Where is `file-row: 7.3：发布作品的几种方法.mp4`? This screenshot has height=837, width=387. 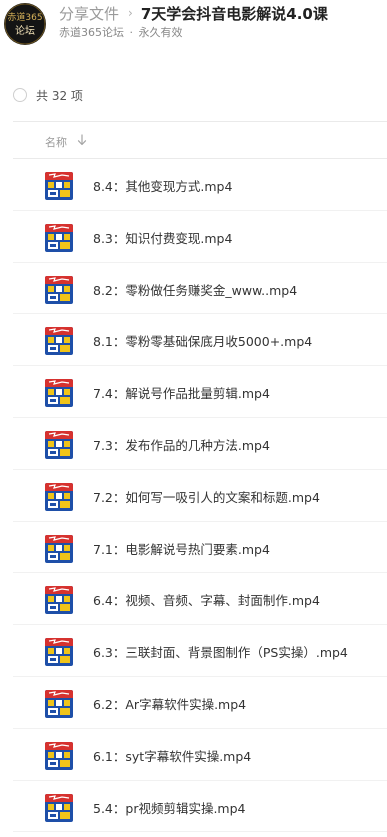 file-row: 7.3：发布作品的几种方法.mp4 is located at coordinates (200, 444).